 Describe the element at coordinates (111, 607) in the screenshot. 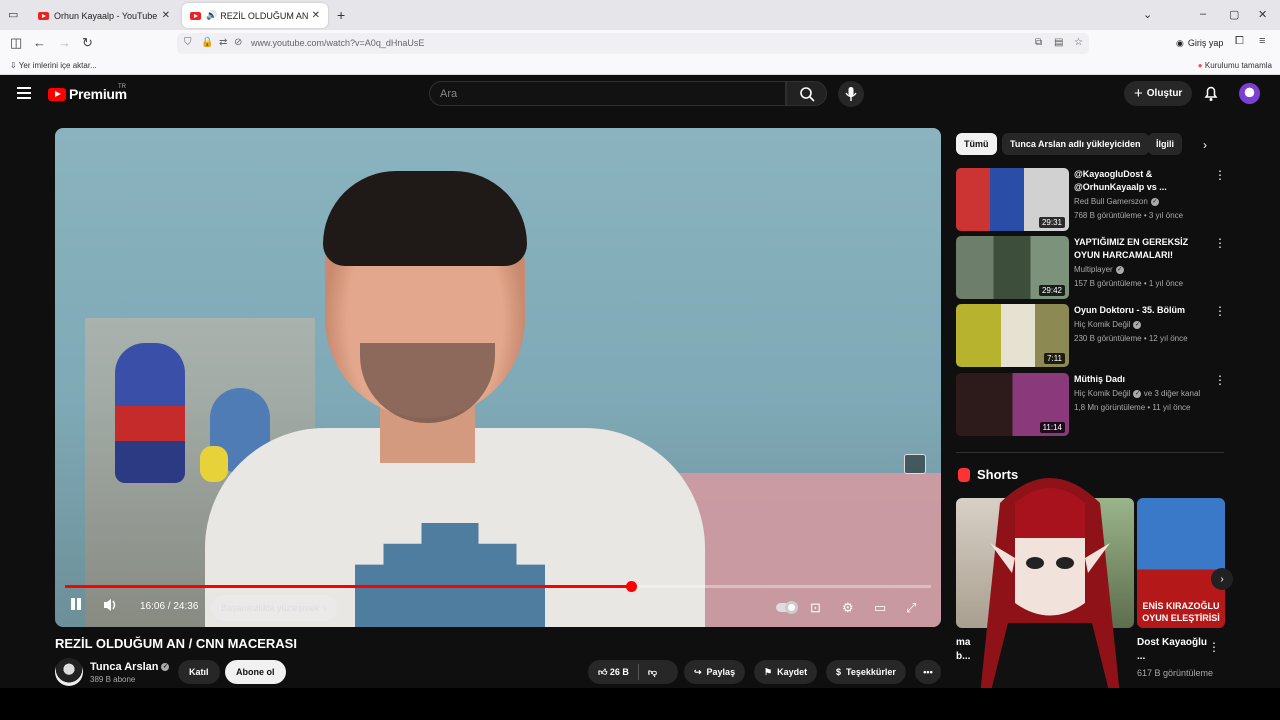

I see `volume-icon` at that location.